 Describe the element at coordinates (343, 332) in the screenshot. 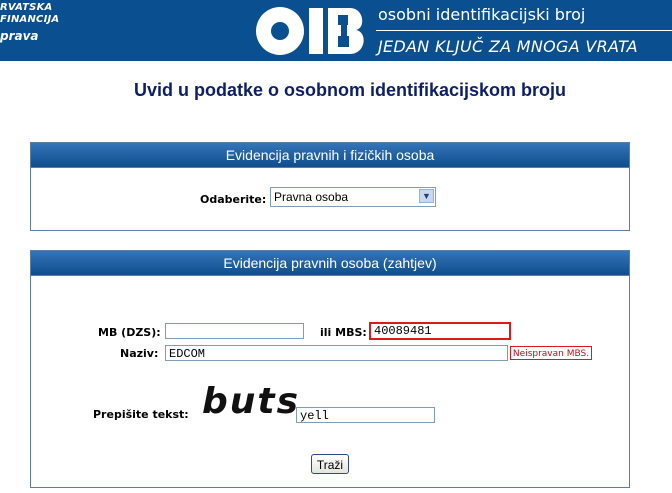

I see `mbs-label: ili MBS:` at that location.